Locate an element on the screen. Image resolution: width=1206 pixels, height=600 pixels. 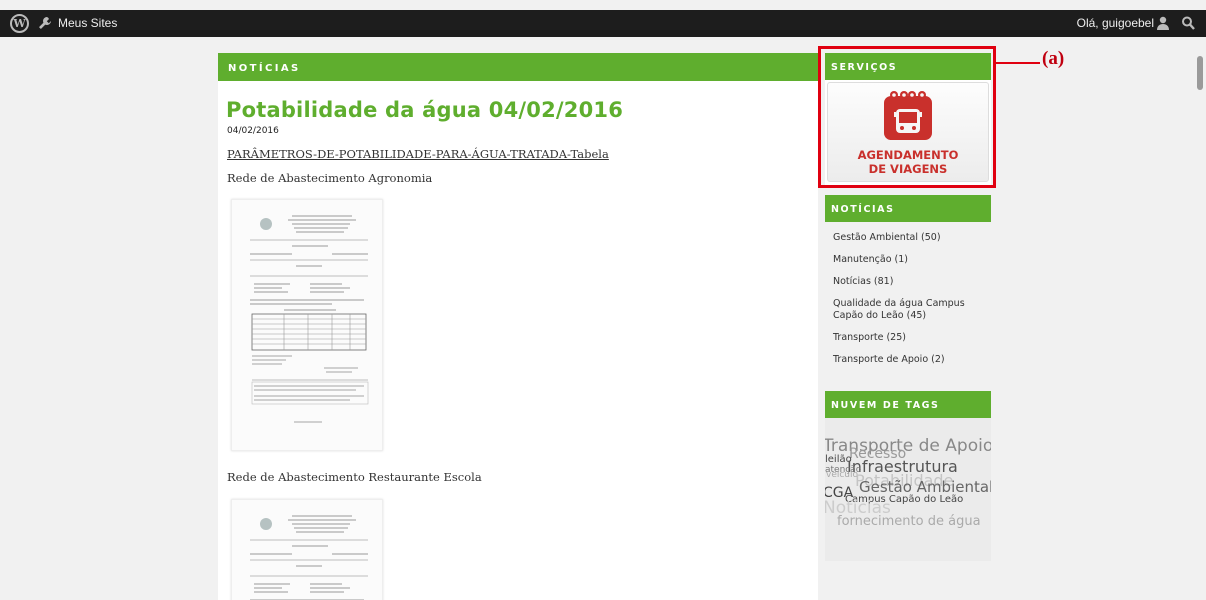
user-greeting: Olá, guigoebel is located at coordinates (1115, 23).